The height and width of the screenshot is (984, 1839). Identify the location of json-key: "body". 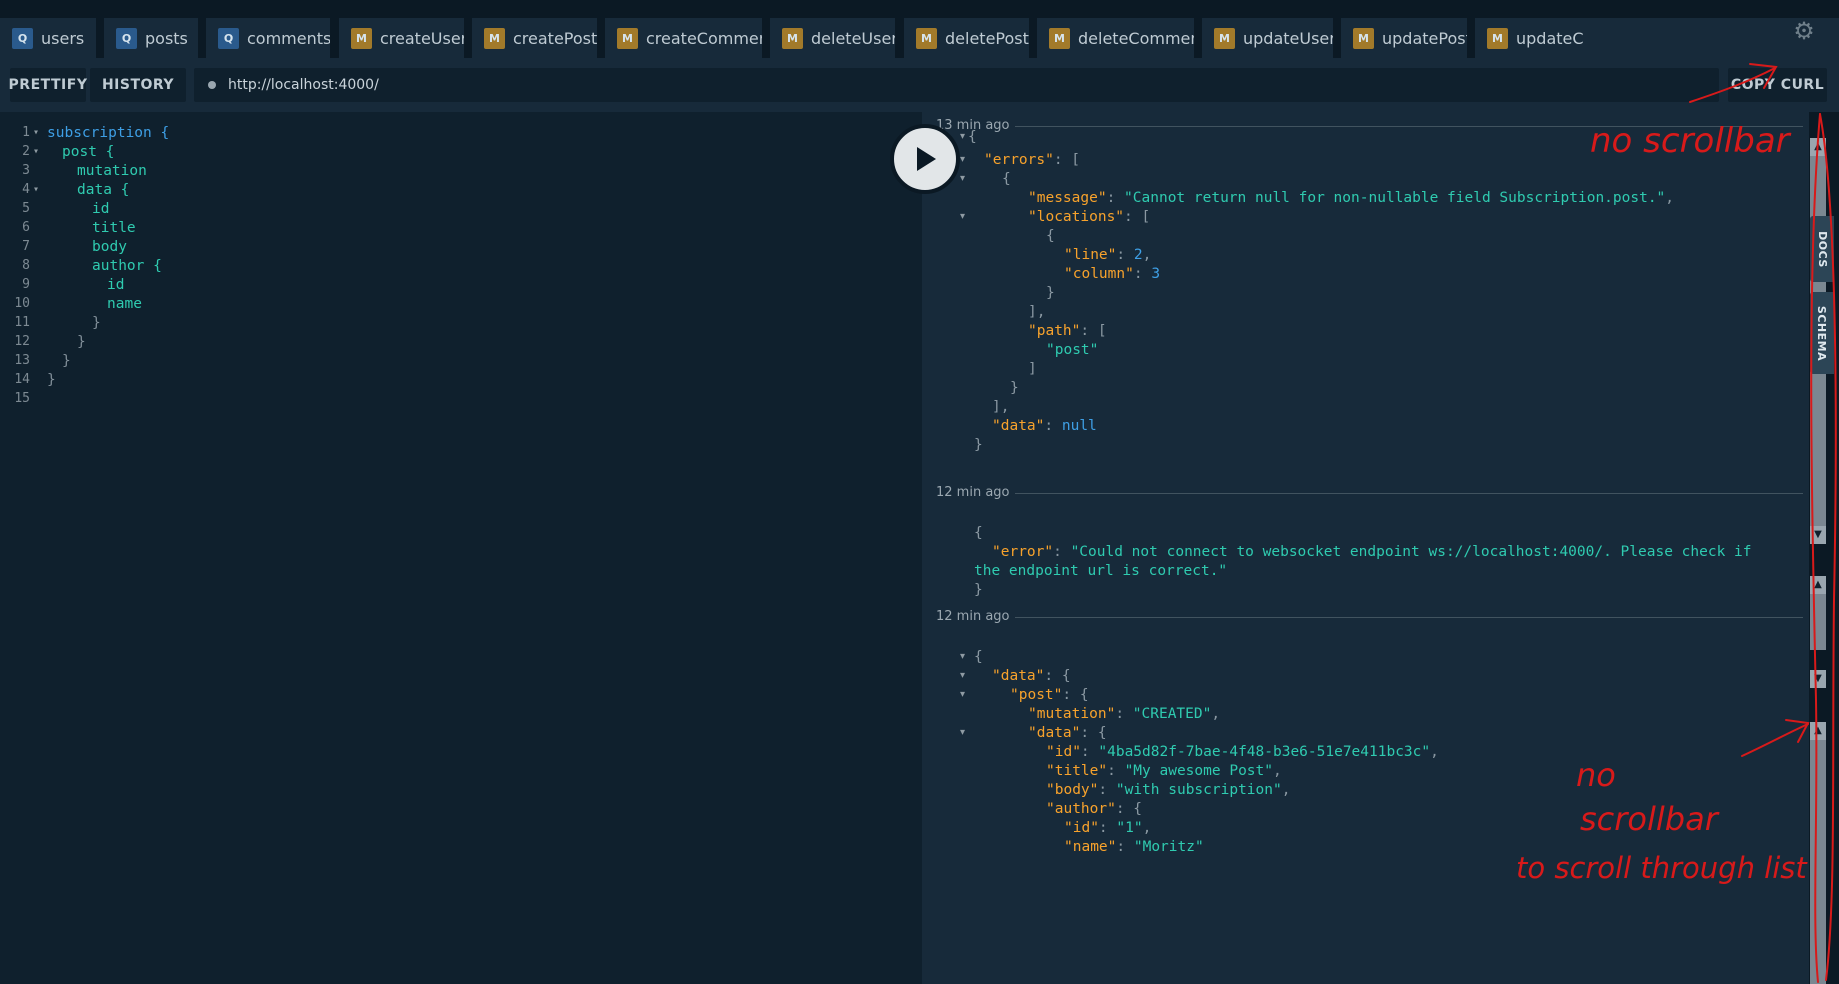
(1072, 790).